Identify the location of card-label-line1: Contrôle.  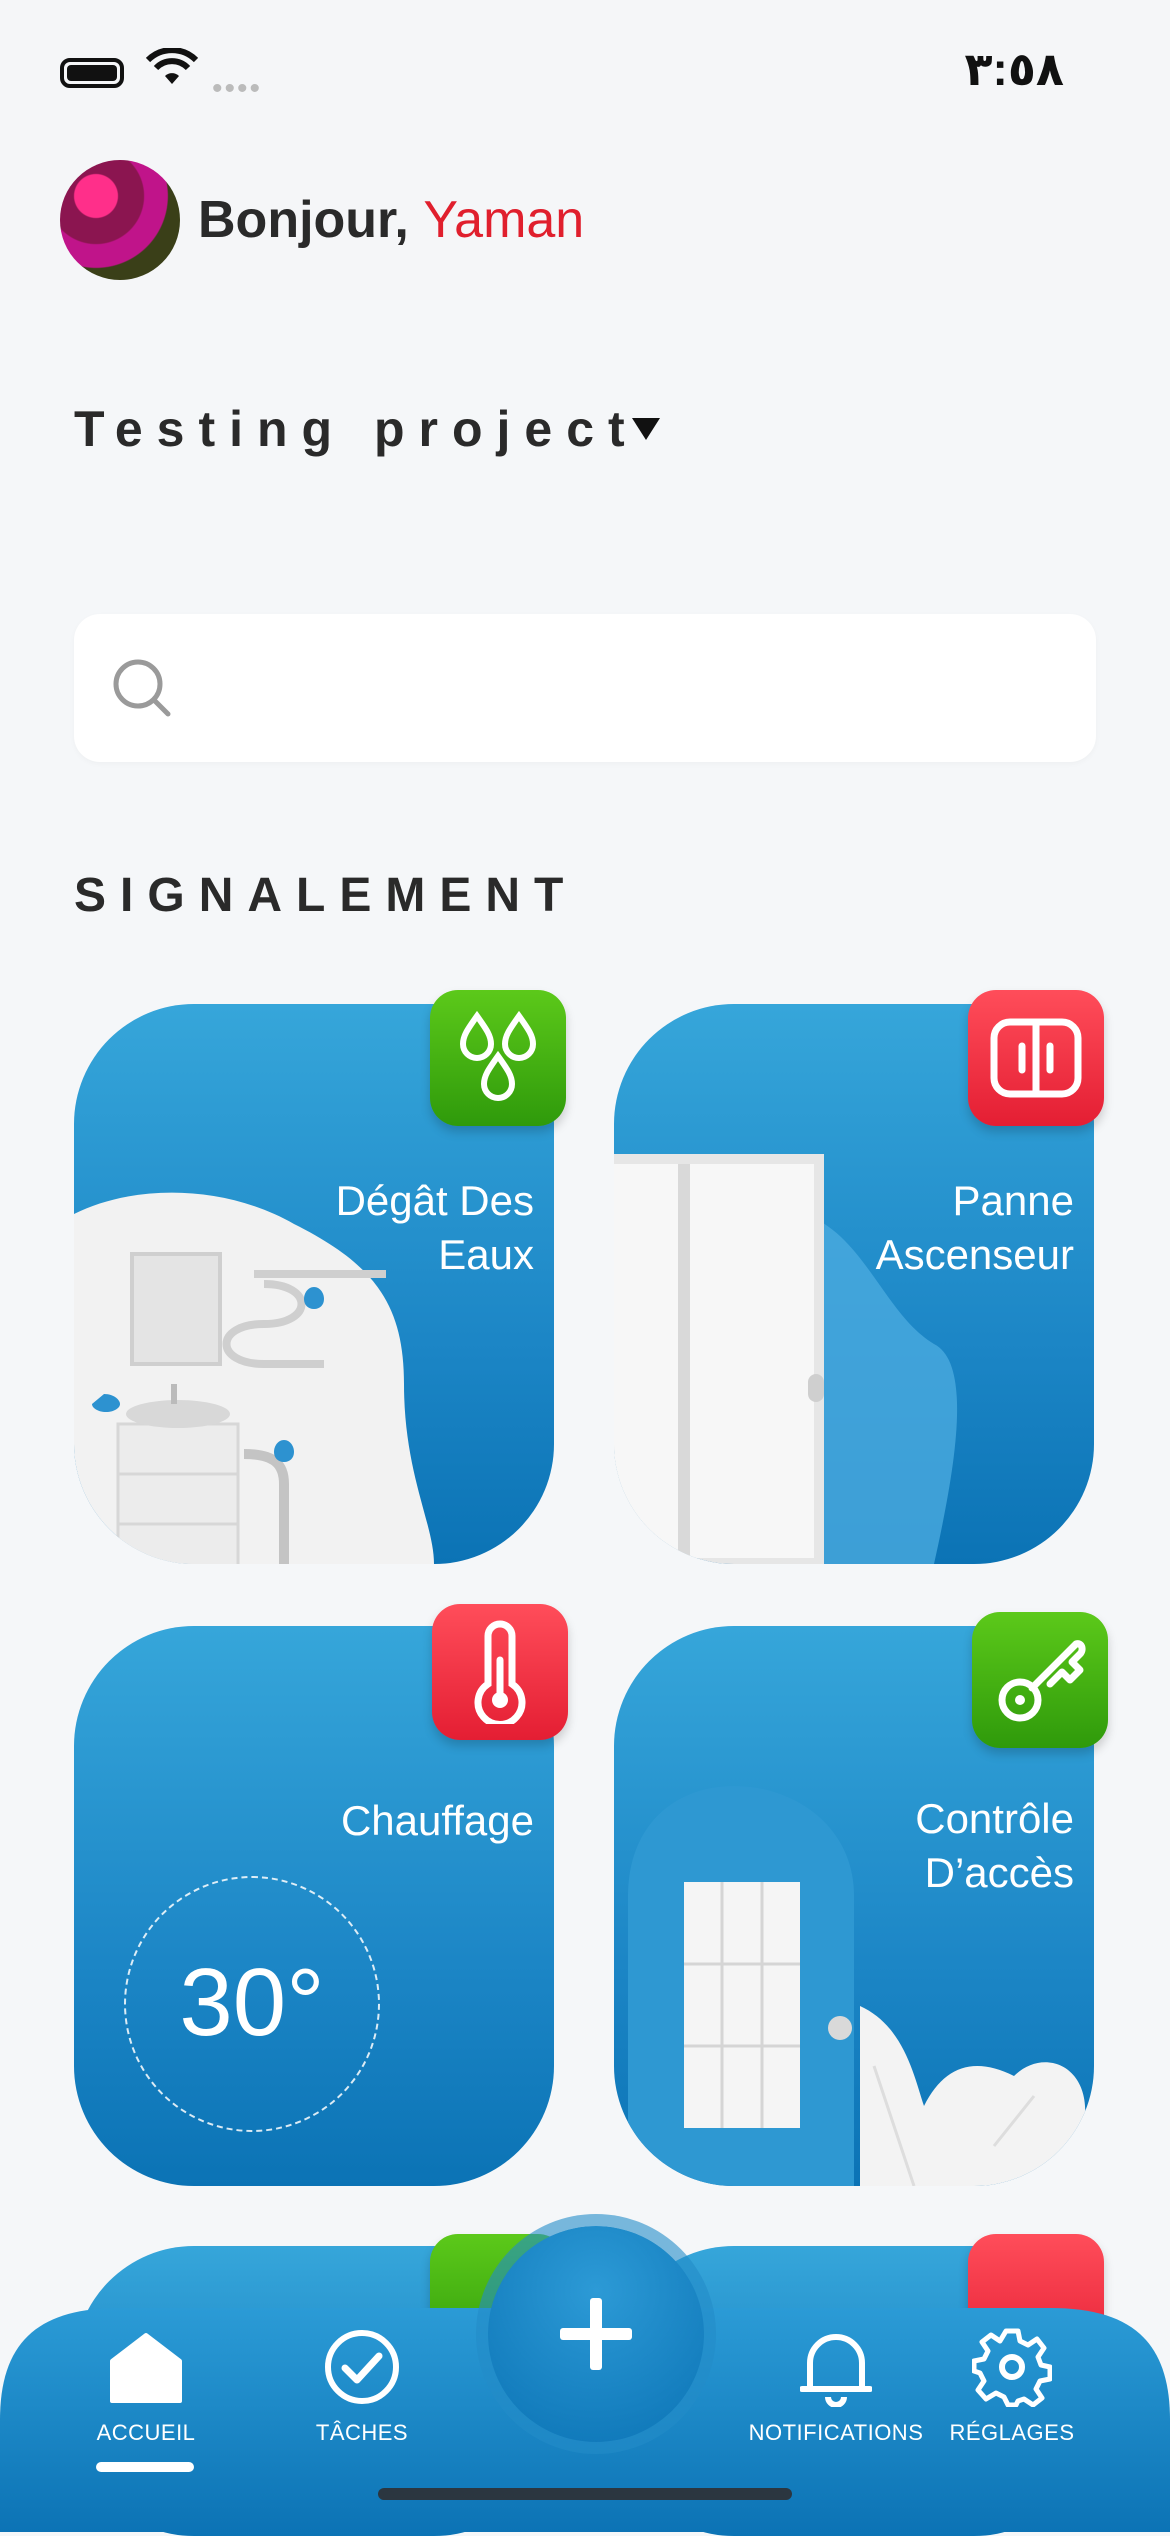
(994, 1818).